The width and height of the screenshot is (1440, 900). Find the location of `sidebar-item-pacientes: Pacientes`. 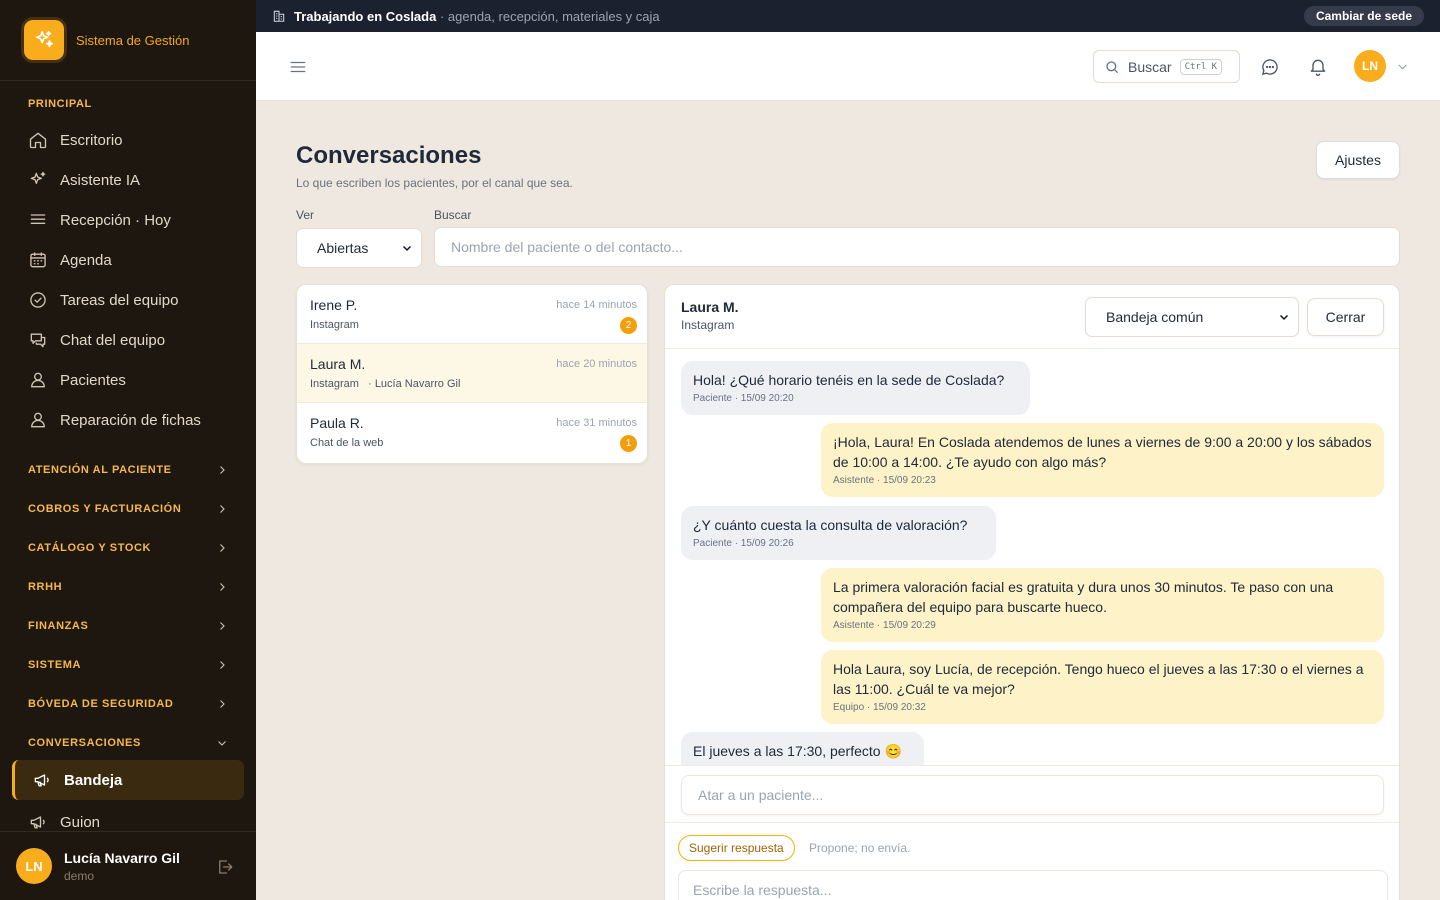

sidebar-item-pacientes: Pacientes is located at coordinates (133, 380).